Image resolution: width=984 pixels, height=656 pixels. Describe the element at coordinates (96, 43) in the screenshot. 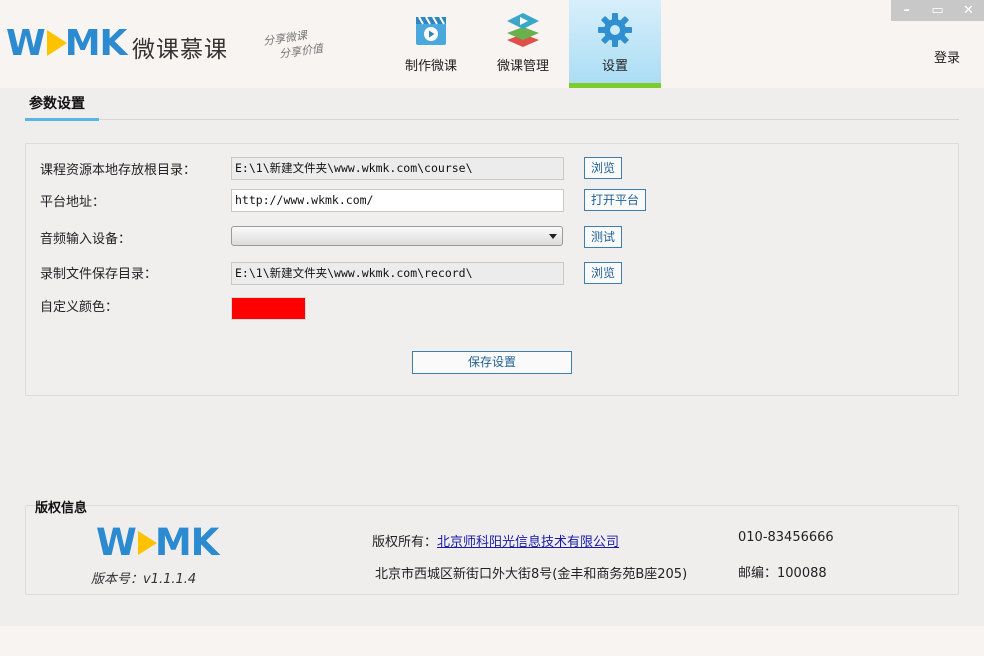

I see `logo-wordmark-letters-b: MK` at that location.